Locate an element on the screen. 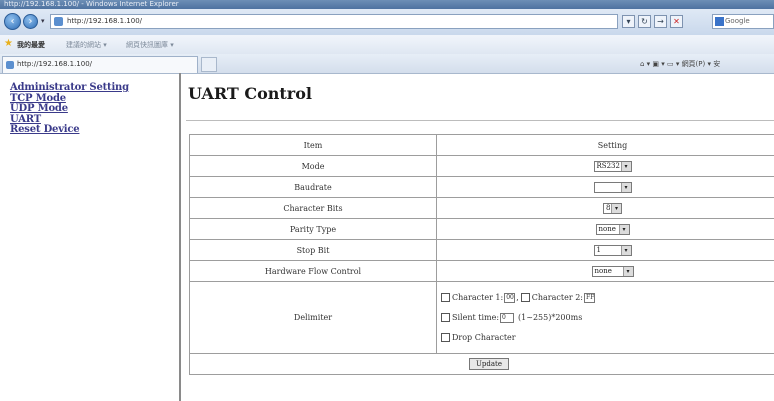 The height and width of the screenshot is (401, 774). search-provider-icon is located at coordinates (719, 21).